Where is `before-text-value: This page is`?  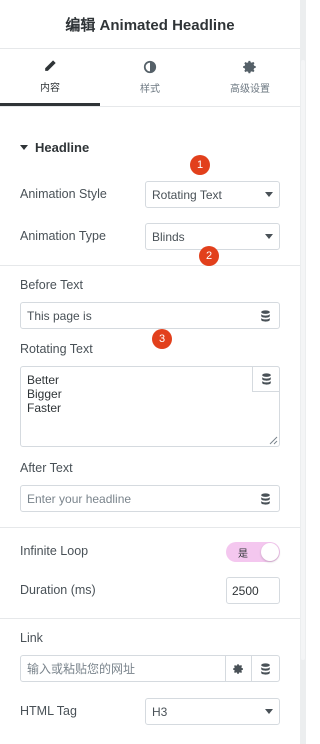 before-text-value: This page is is located at coordinates (59, 315).